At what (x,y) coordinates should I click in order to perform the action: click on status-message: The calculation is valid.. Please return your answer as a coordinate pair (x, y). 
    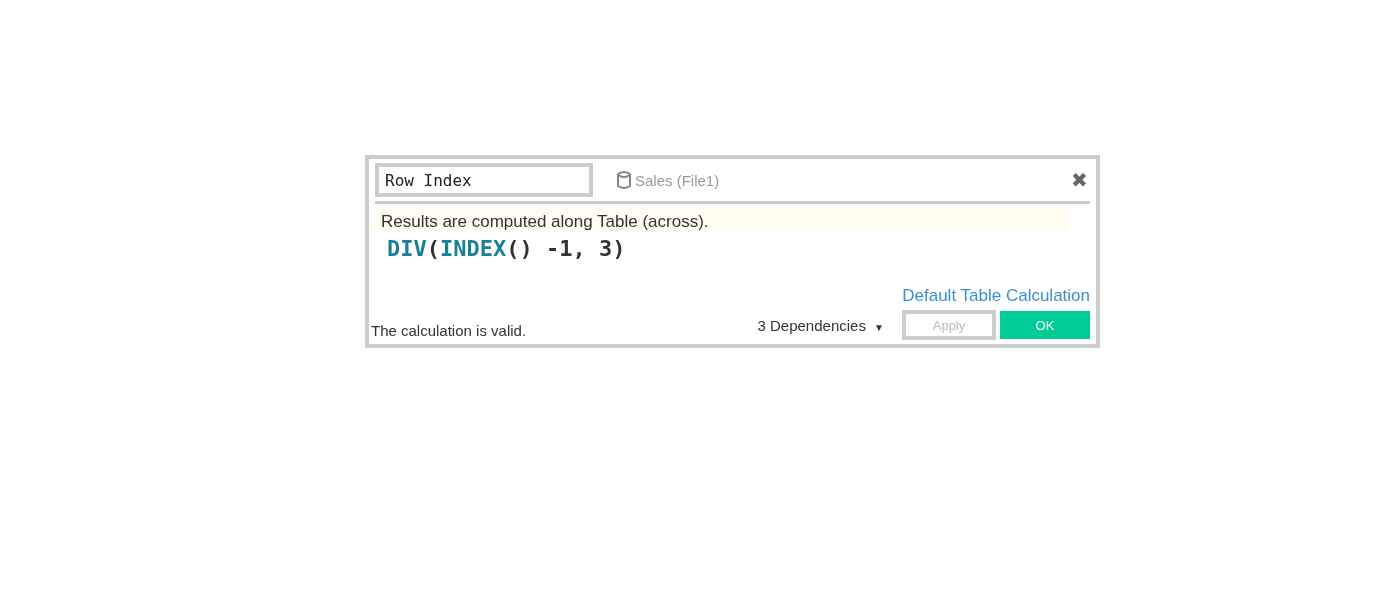
    Looking at the image, I should click on (449, 330).